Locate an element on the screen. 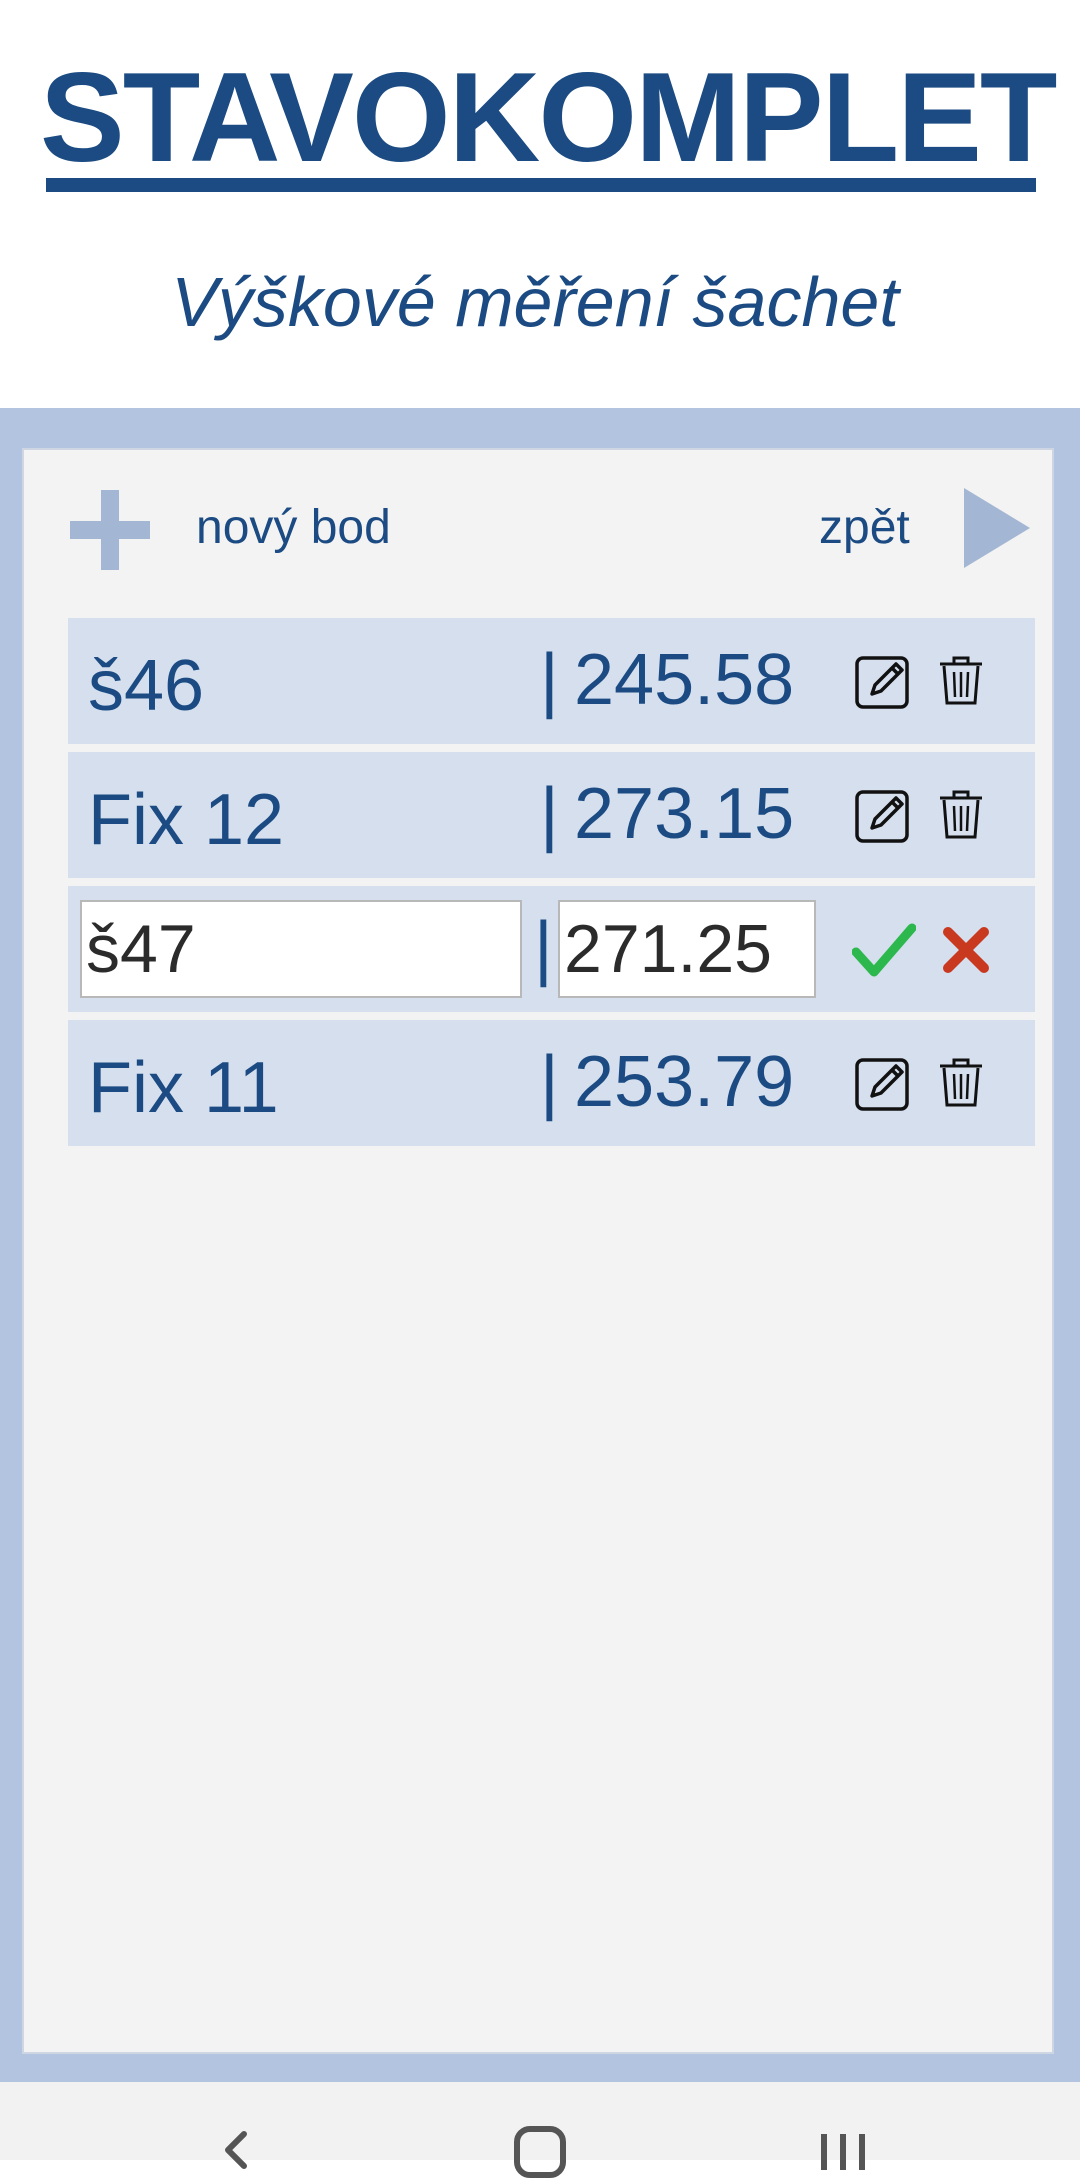  logo-underline is located at coordinates (541, 185).